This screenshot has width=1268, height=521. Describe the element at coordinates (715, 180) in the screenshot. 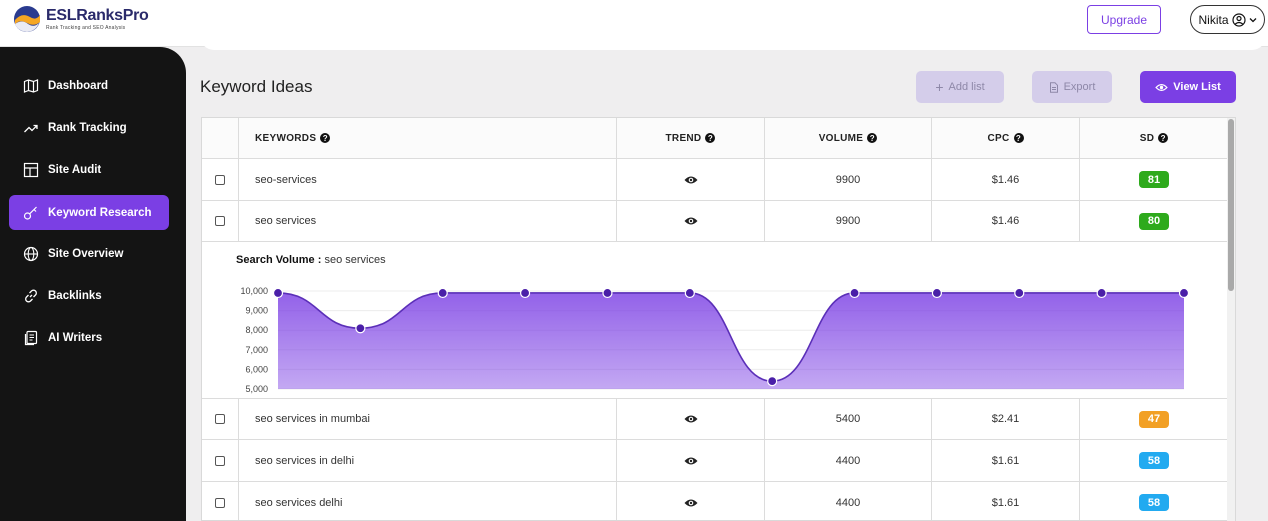

I see `table-row: seo-services 9900 $1.46 81` at that location.